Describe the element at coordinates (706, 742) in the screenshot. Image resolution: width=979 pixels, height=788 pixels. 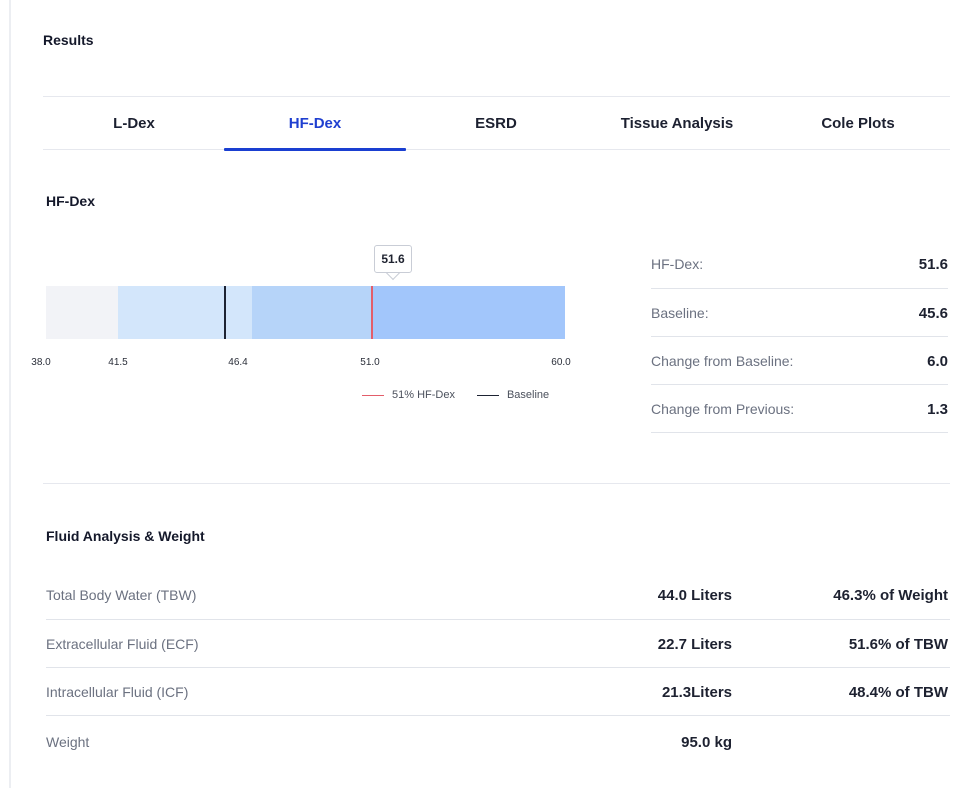
I see `fluid-amount: 95.0 kg` at that location.